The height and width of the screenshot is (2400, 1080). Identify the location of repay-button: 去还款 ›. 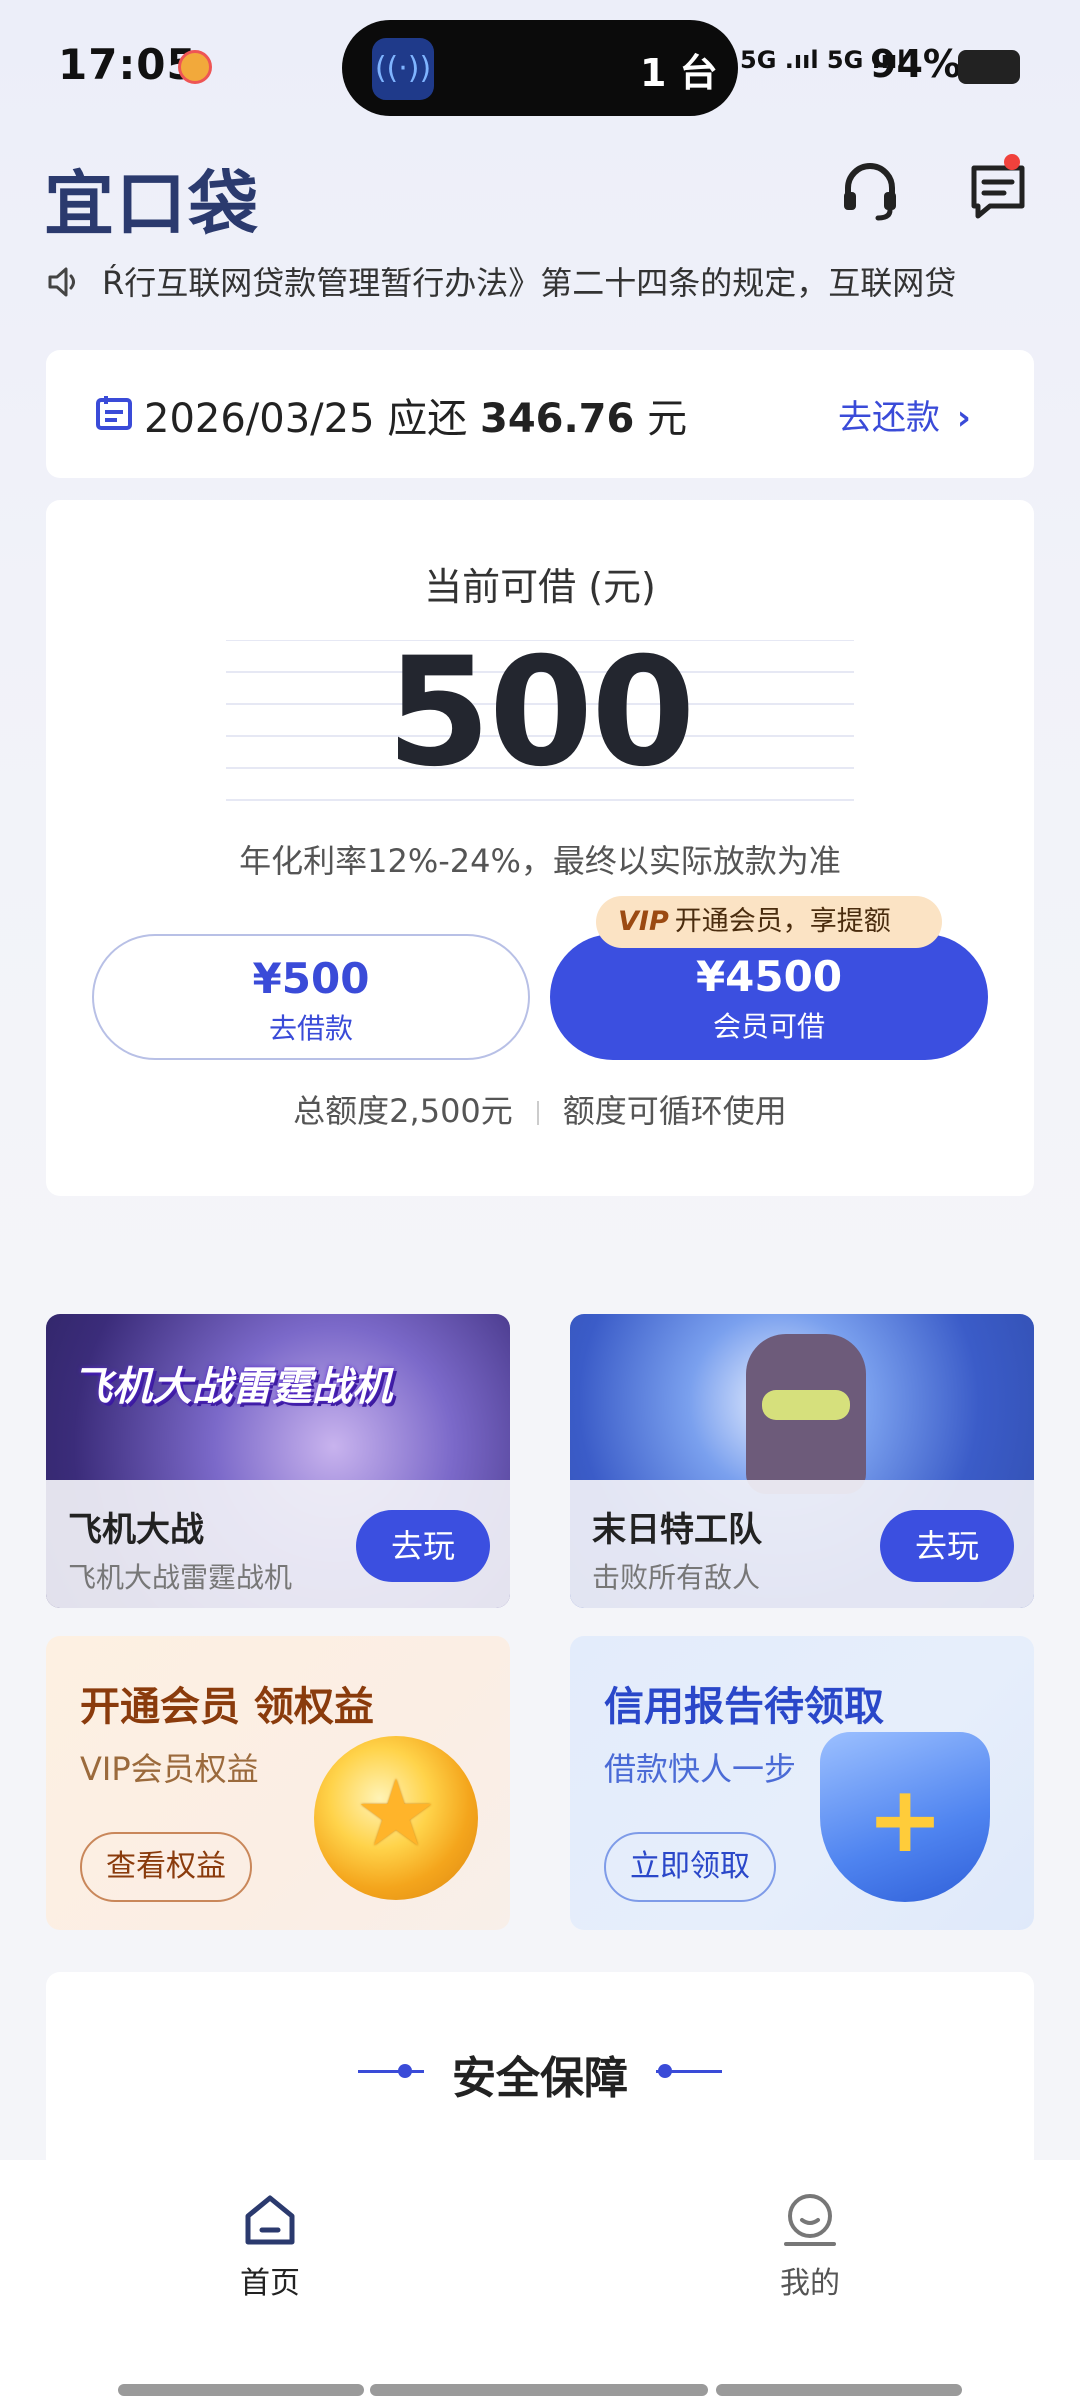
(904, 414).